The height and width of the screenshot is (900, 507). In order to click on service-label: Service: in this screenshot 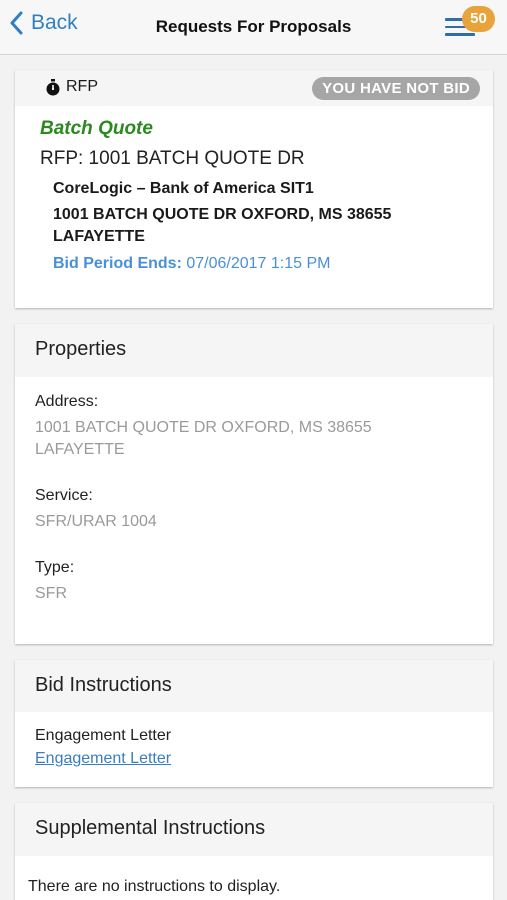, I will do `click(64, 495)`.